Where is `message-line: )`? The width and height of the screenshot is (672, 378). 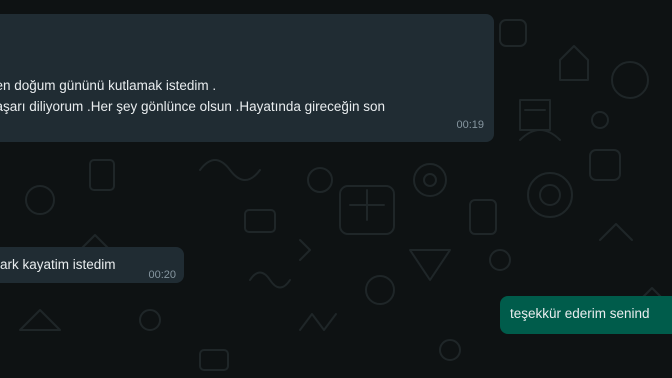 message-line: ) is located at coordinates (192, 127).